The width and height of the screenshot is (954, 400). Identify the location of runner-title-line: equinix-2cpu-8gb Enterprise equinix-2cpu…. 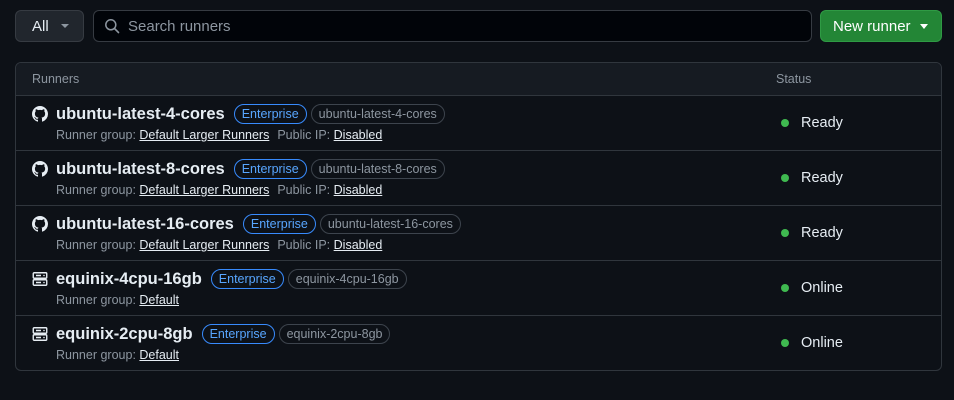
(223, 334).